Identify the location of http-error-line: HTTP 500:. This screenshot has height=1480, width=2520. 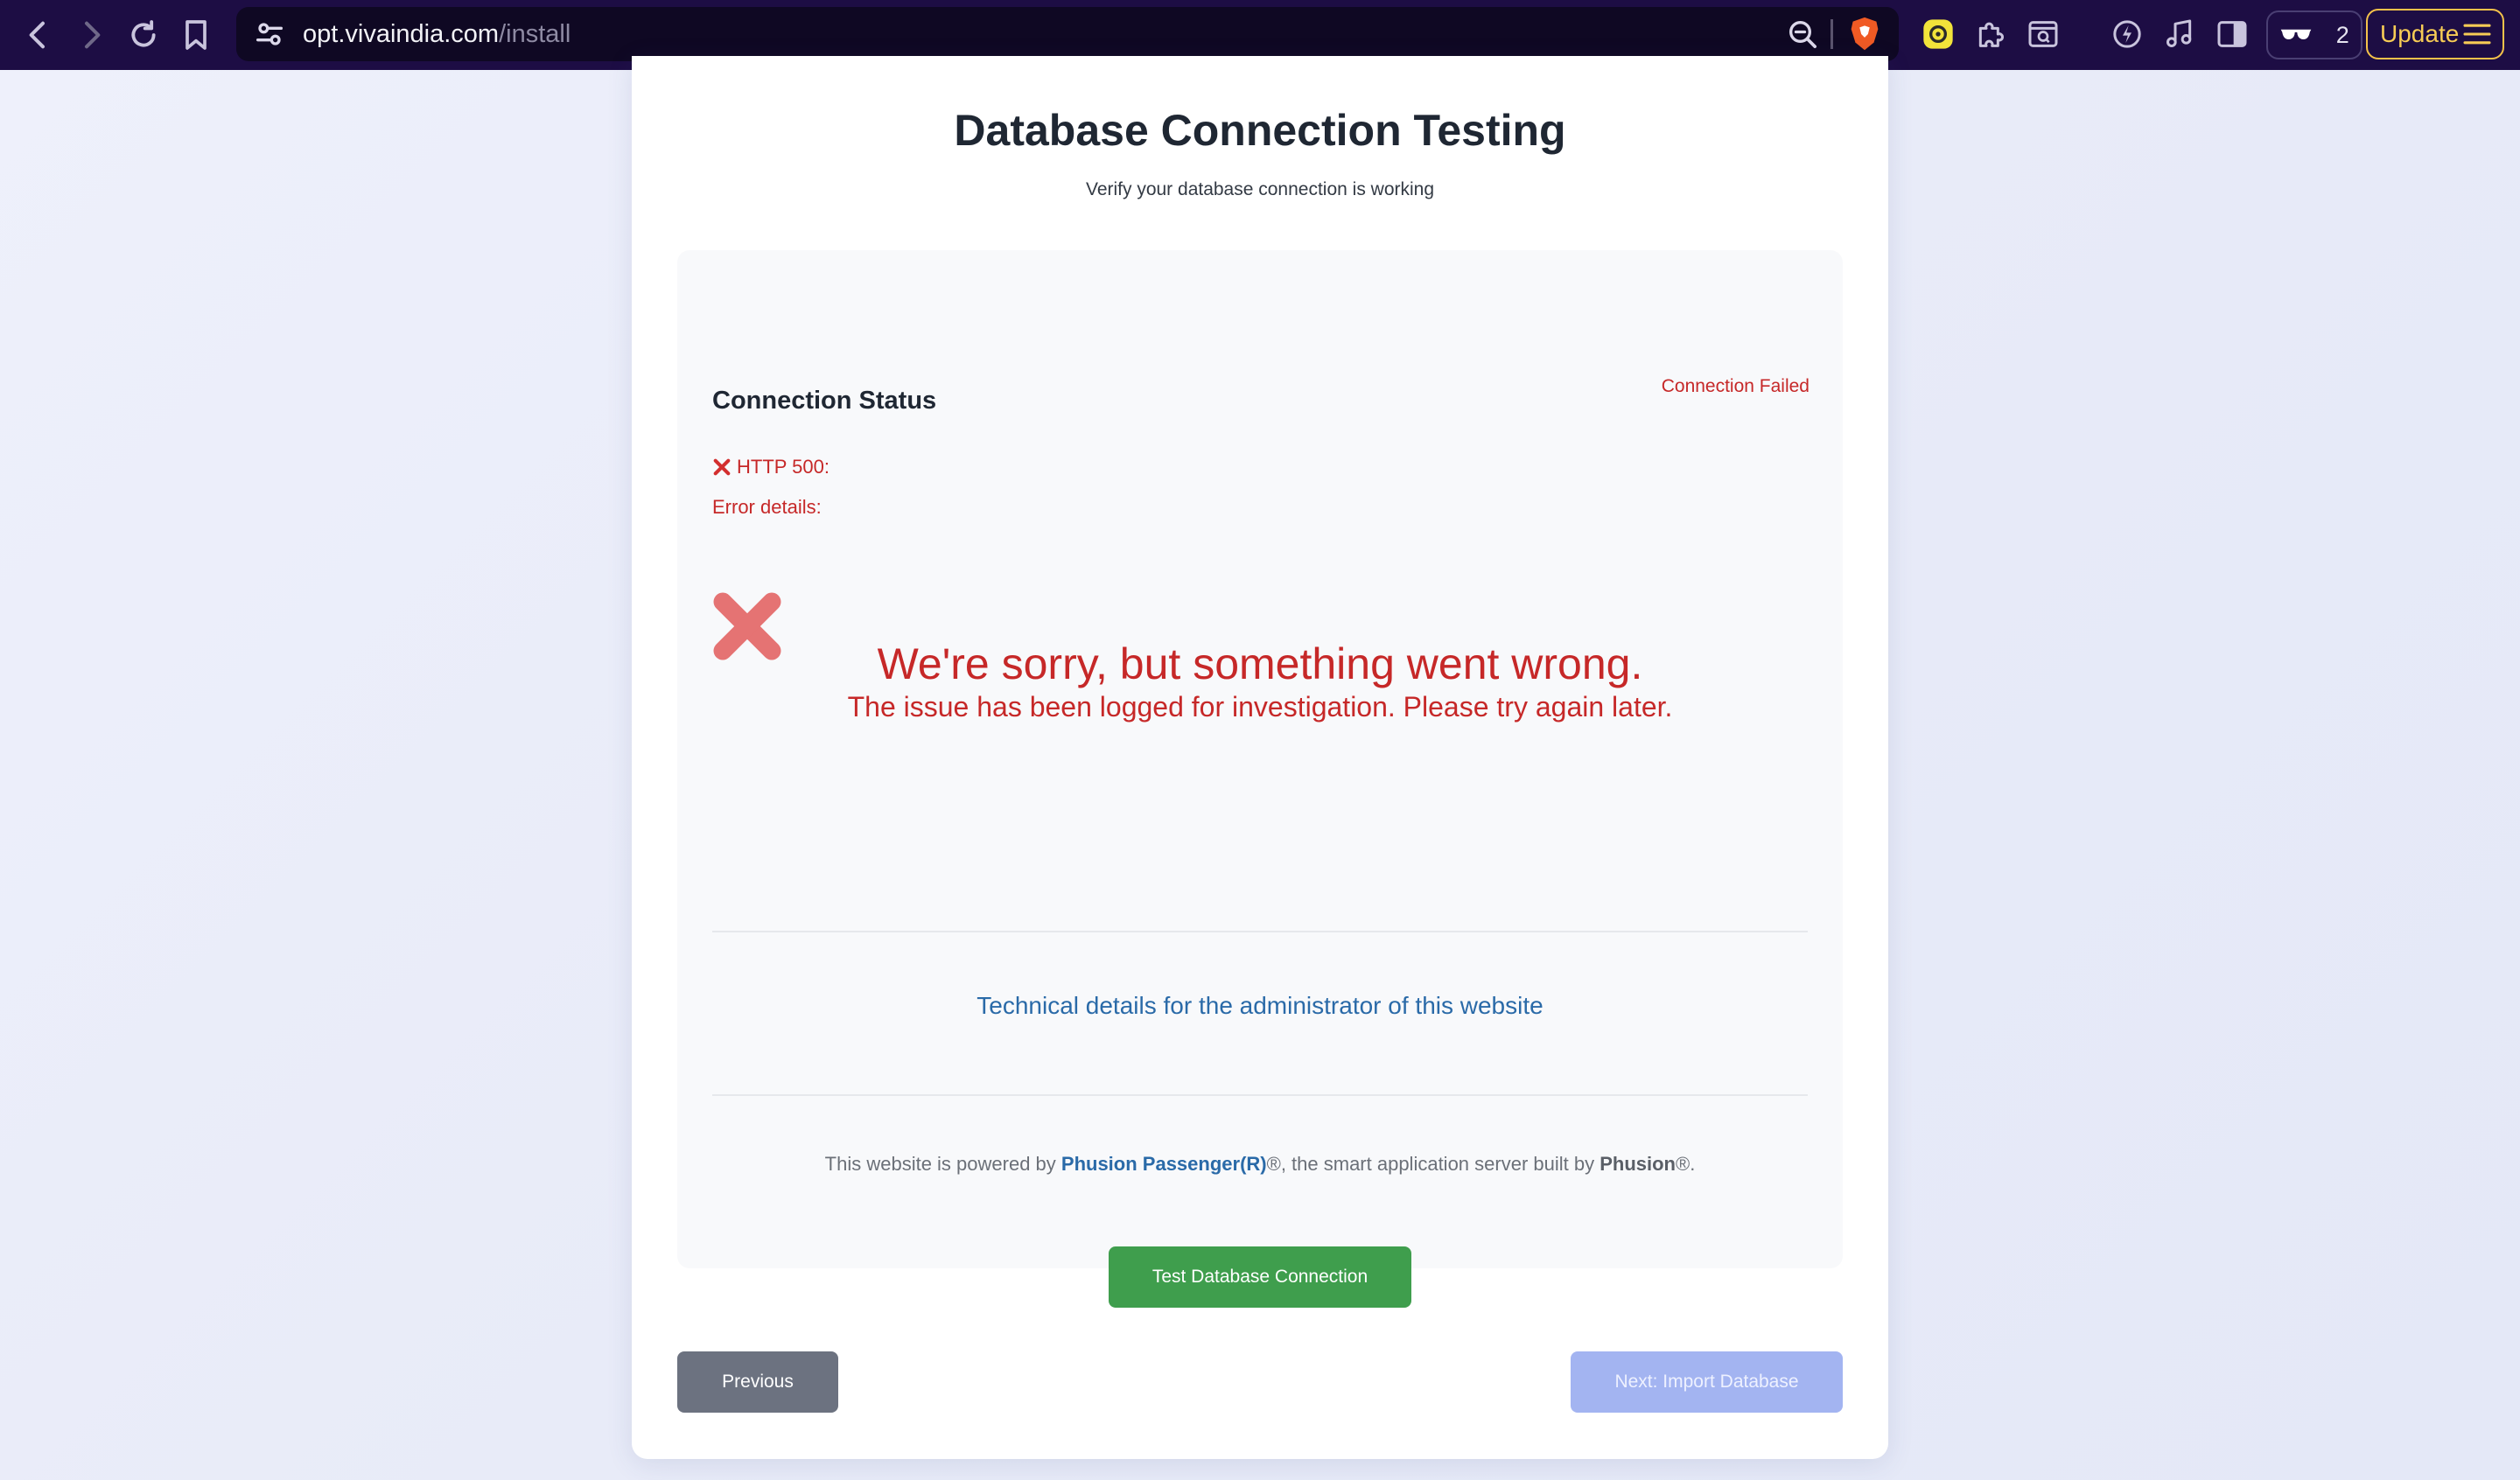
(771, 467).